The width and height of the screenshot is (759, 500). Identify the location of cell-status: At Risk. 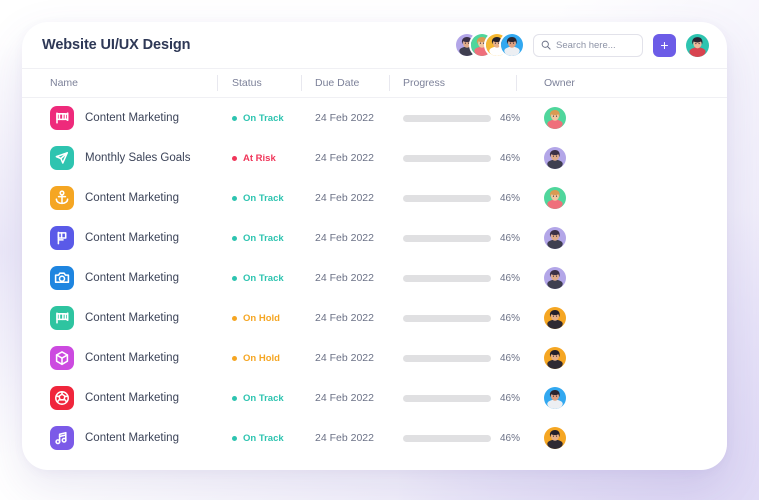
(259, 158).